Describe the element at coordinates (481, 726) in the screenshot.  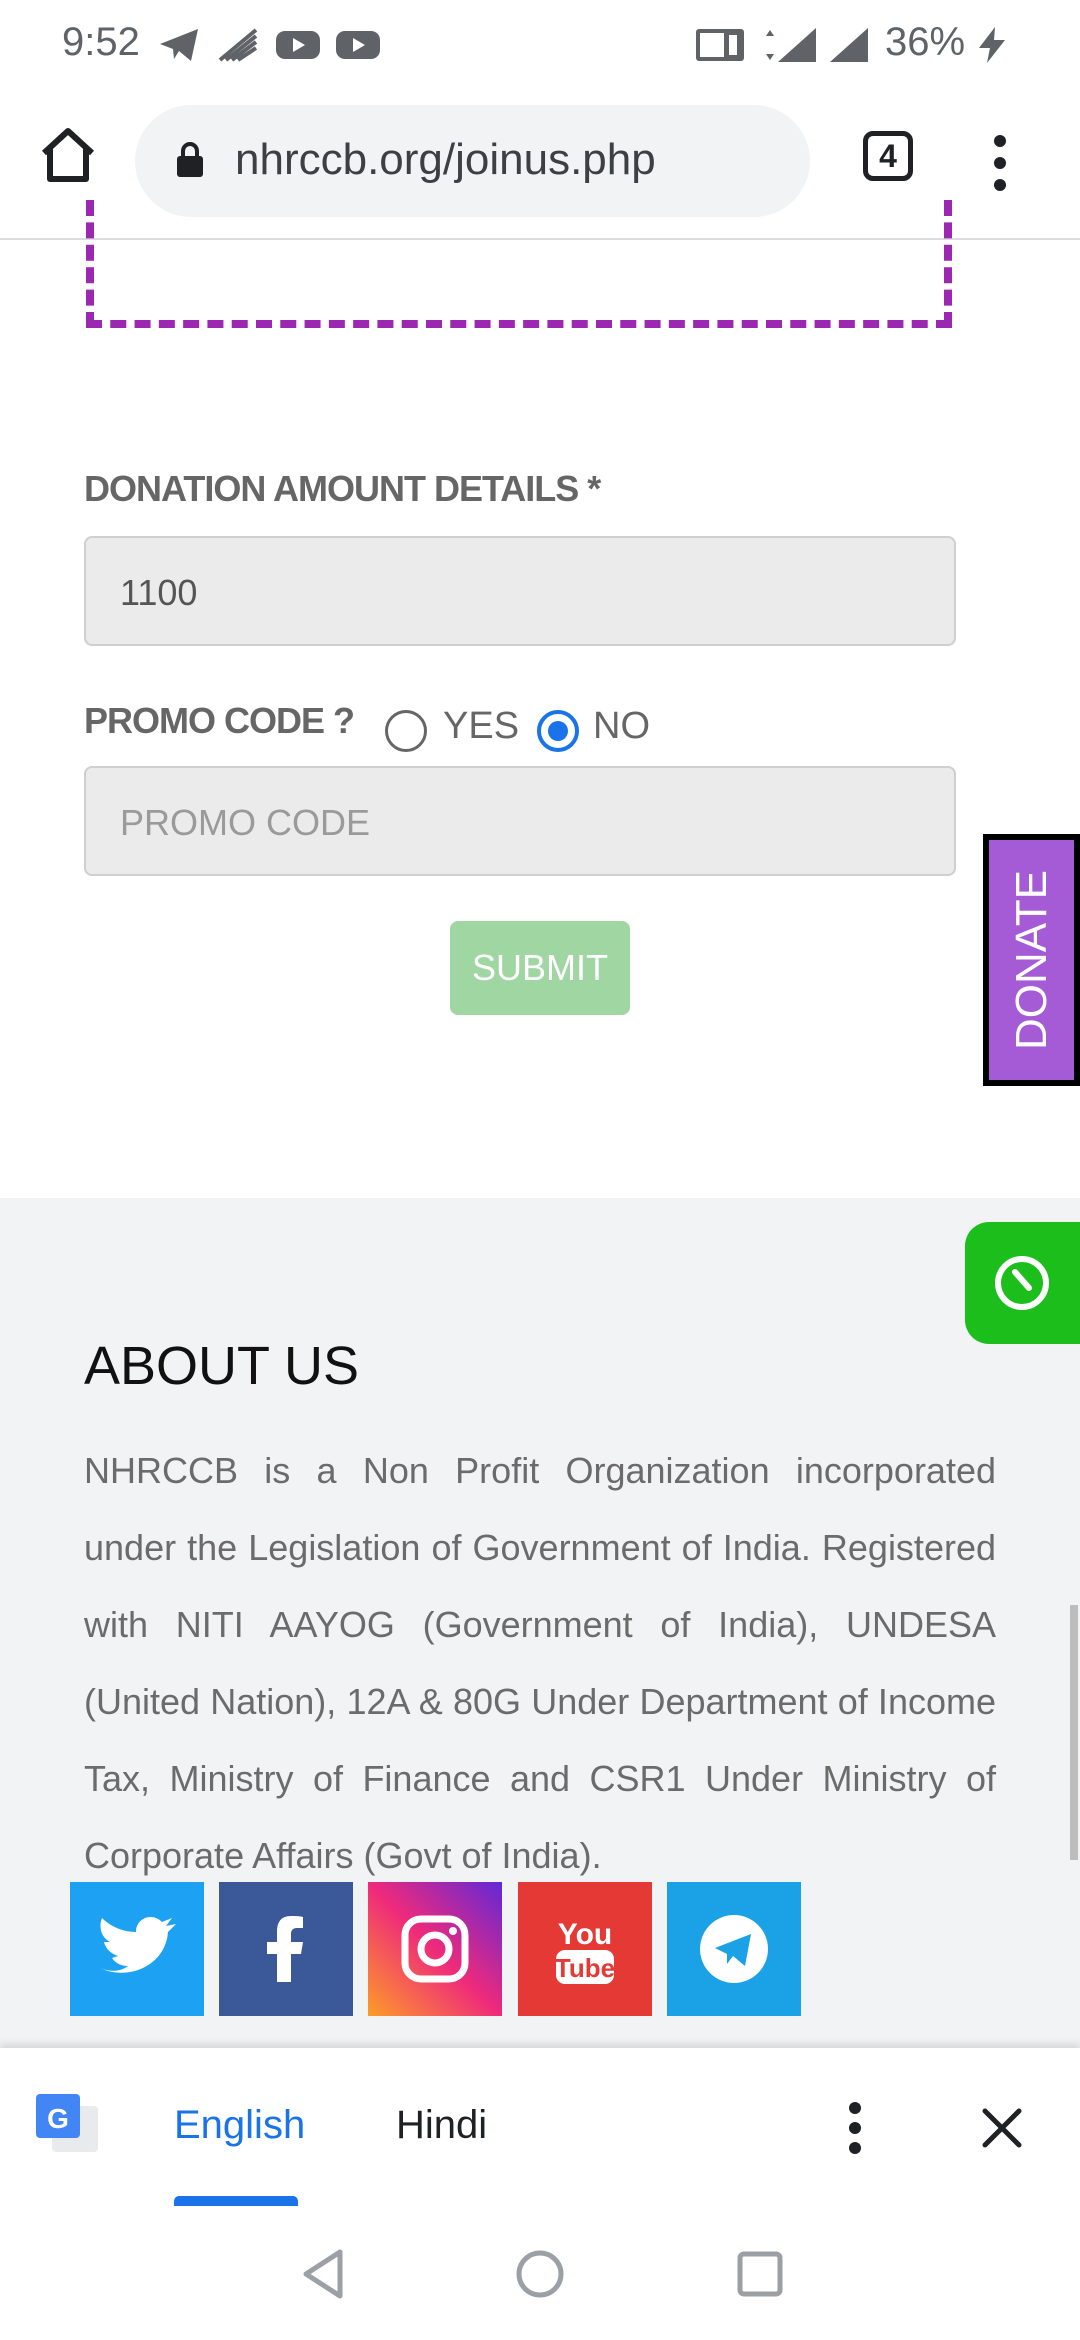
I see `promo-yes-label: YES` at that location.